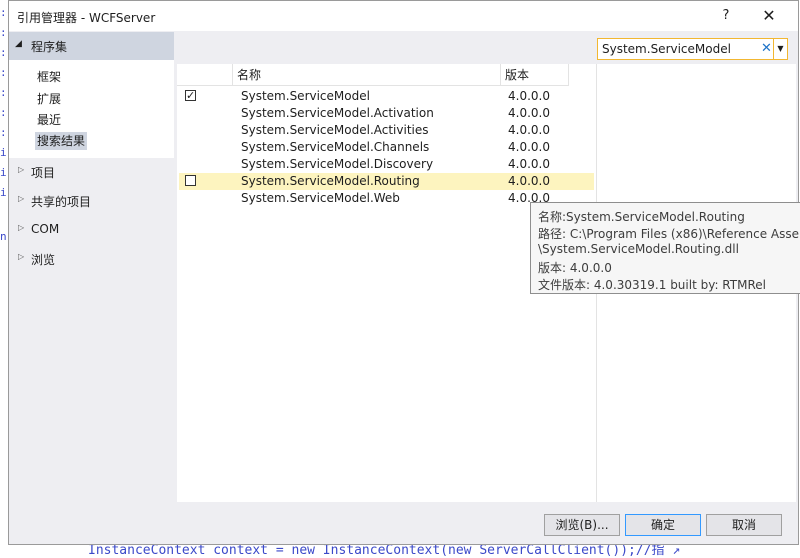  What do you see at coordinates (49, 47) in the screenshot?
I see `nav-header-label: 程序集` at bounding box center [49, 47].